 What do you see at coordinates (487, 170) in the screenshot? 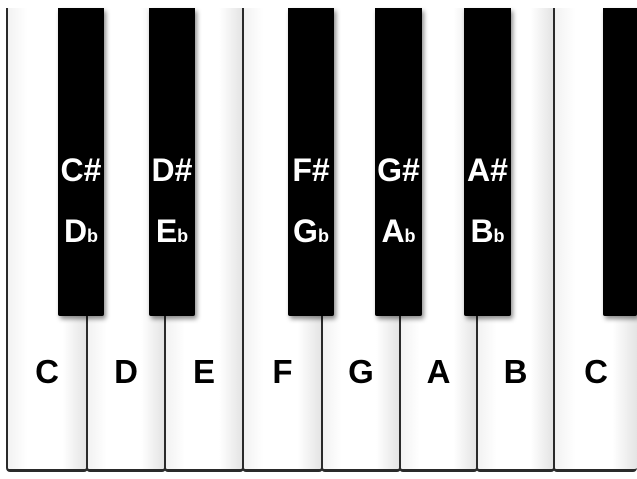
I see `sharp-label: A#` at bounding box center [487, 170].